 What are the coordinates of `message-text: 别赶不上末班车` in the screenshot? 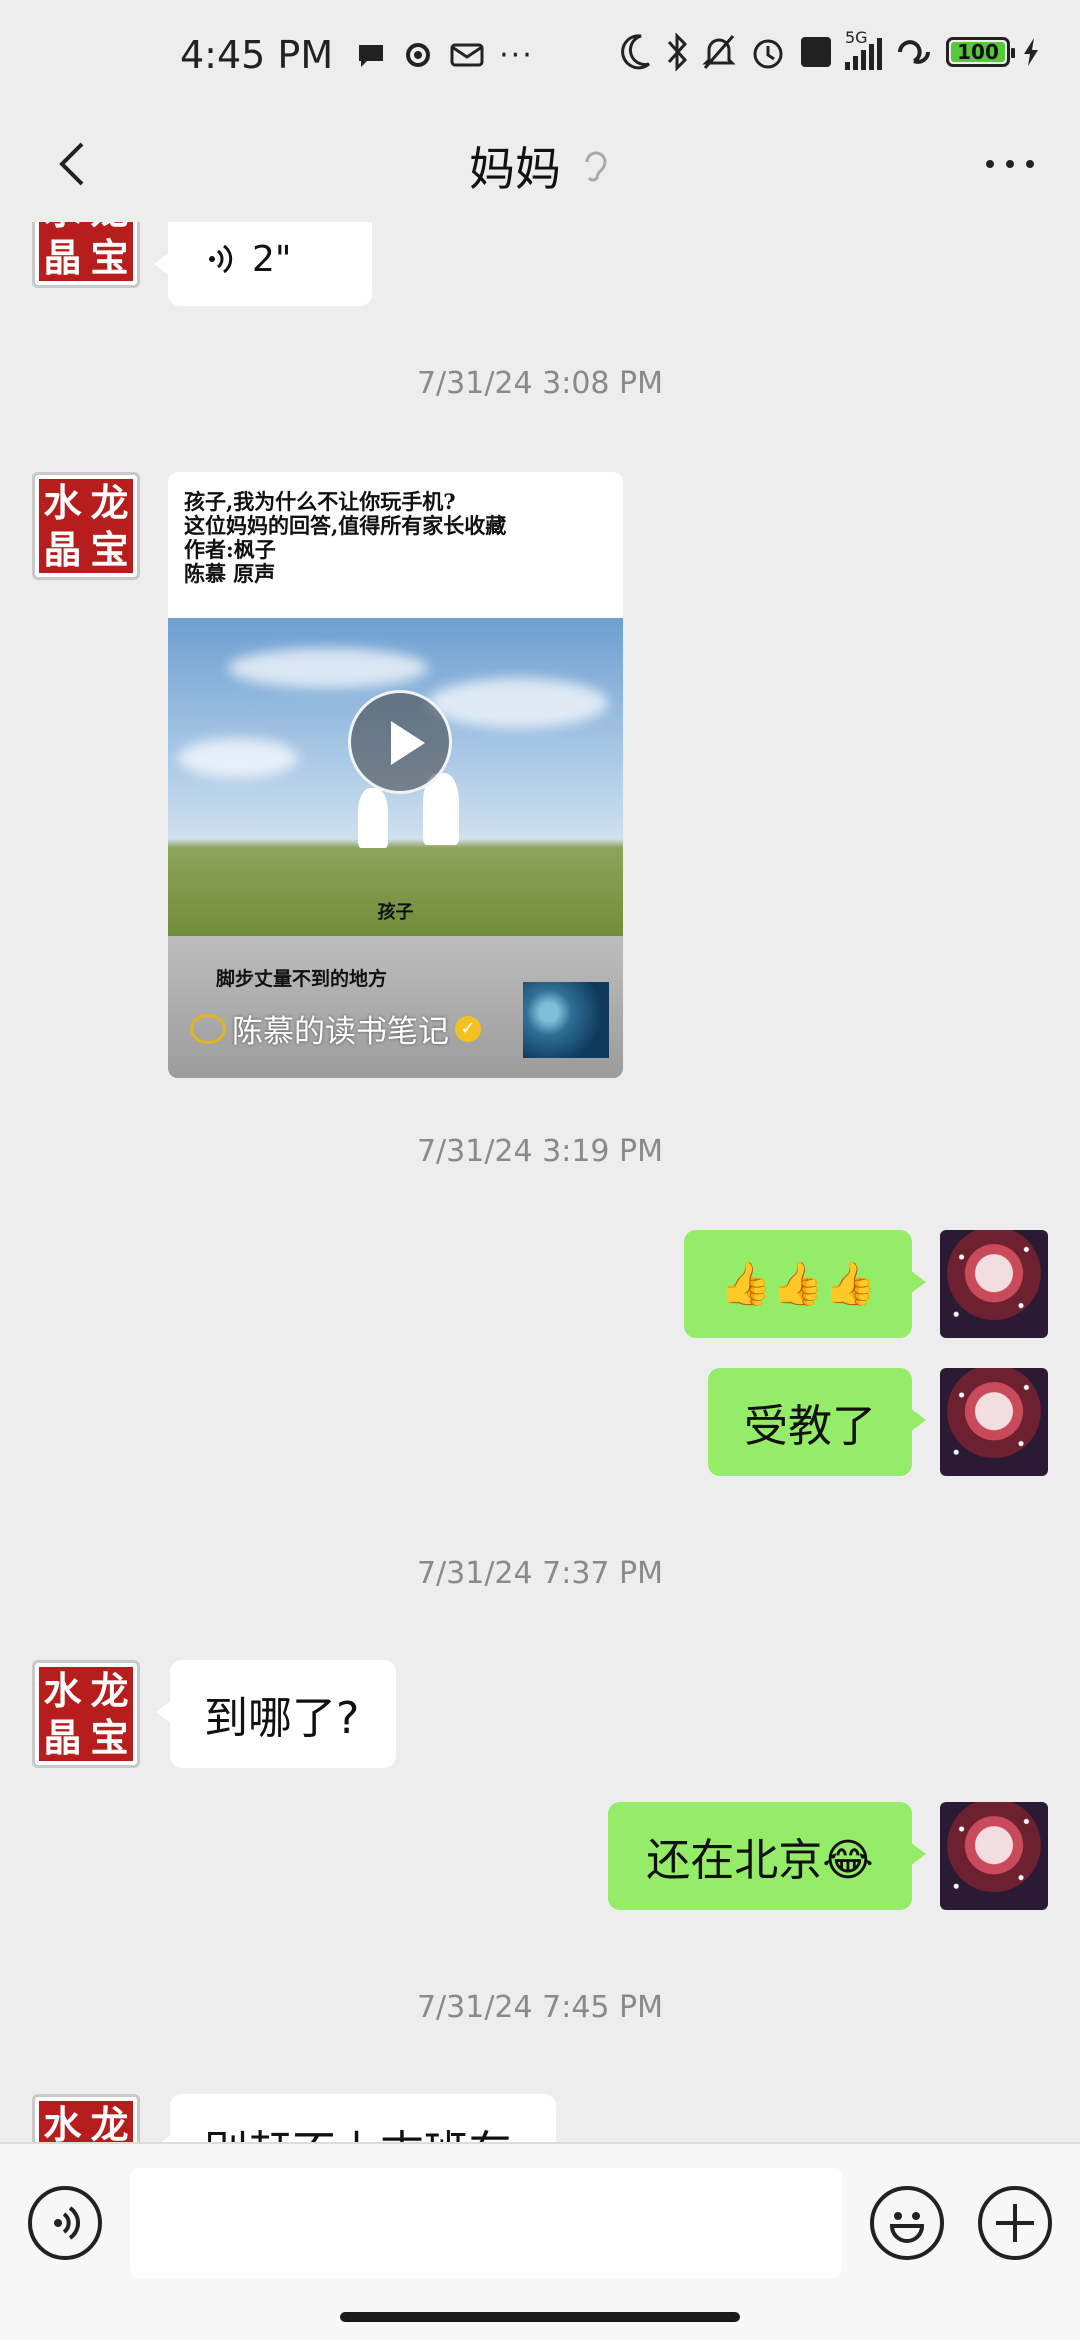 It's located at (358, 2129).